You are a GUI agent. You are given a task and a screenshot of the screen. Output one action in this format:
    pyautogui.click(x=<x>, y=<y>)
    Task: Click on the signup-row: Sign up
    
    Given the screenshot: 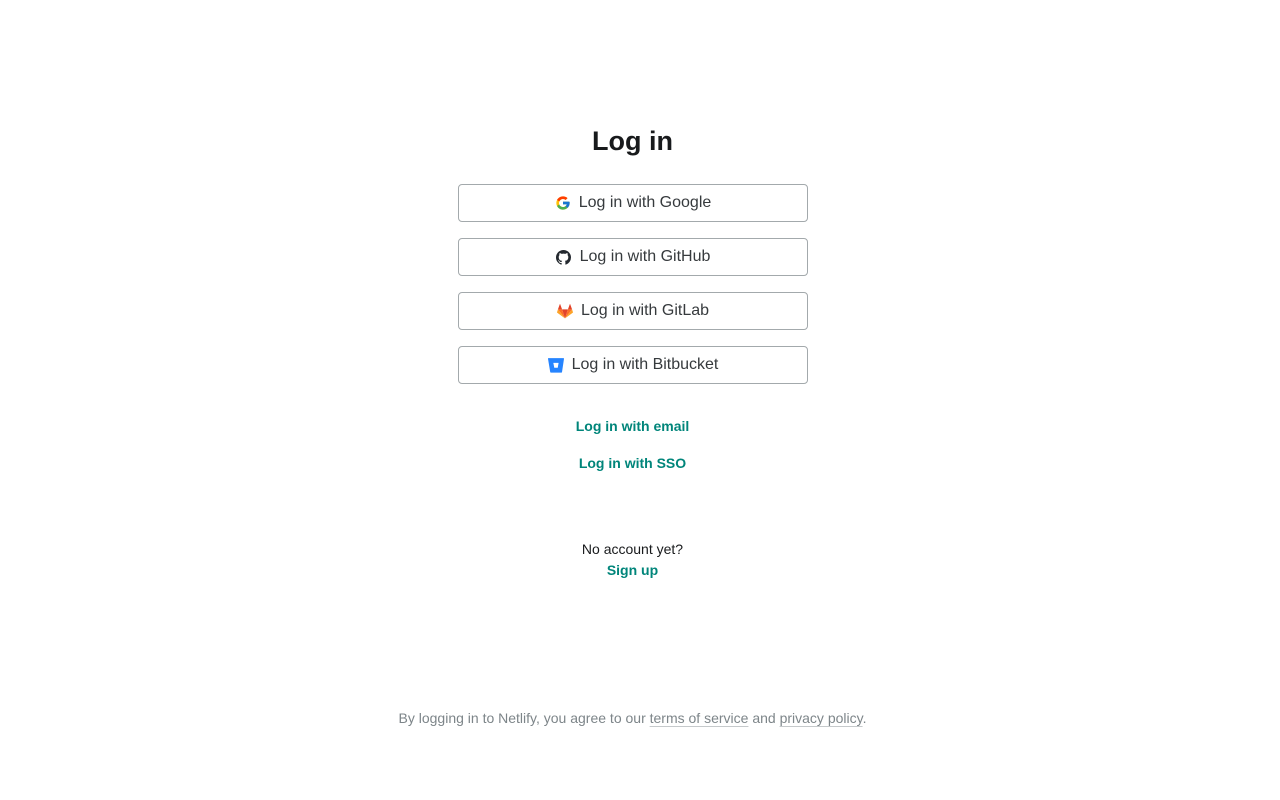 What is the action you would take?
    pyautogui.click(x=632, y=570)
    